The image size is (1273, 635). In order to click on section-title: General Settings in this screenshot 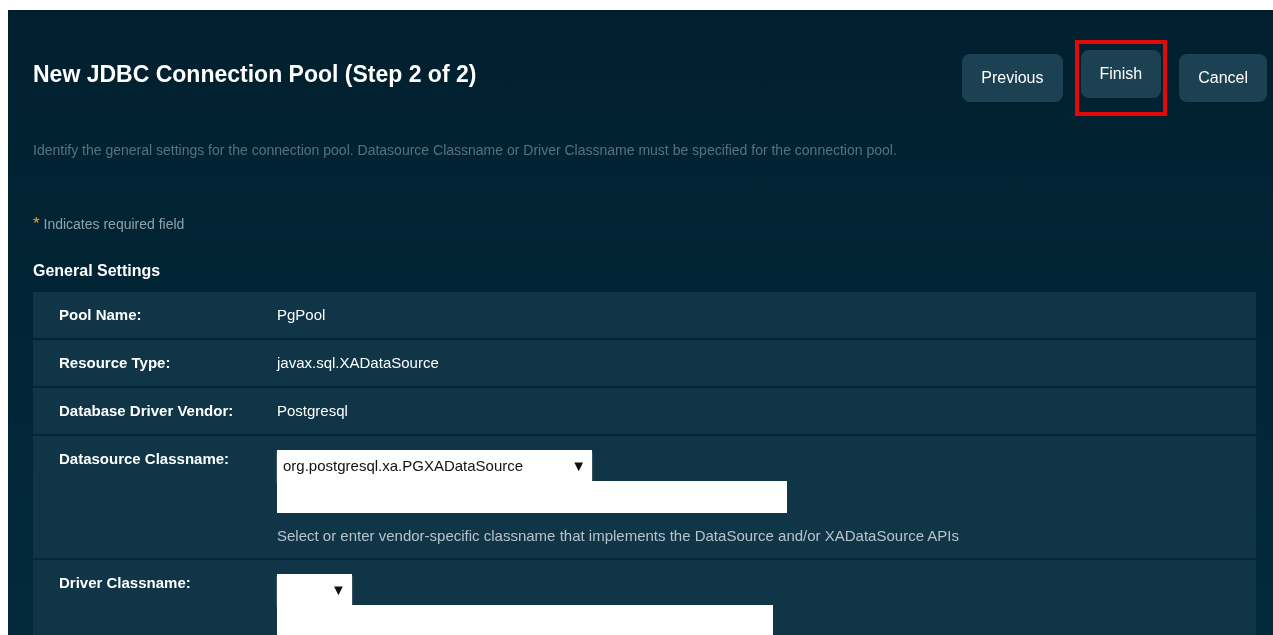, I will do `click(97, 271)`.